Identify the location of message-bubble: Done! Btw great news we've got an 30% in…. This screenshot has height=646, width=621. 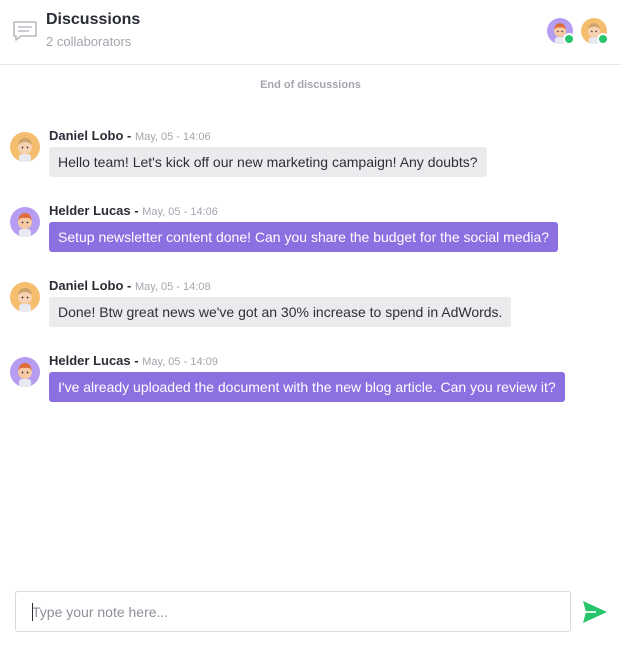
(280, 312).